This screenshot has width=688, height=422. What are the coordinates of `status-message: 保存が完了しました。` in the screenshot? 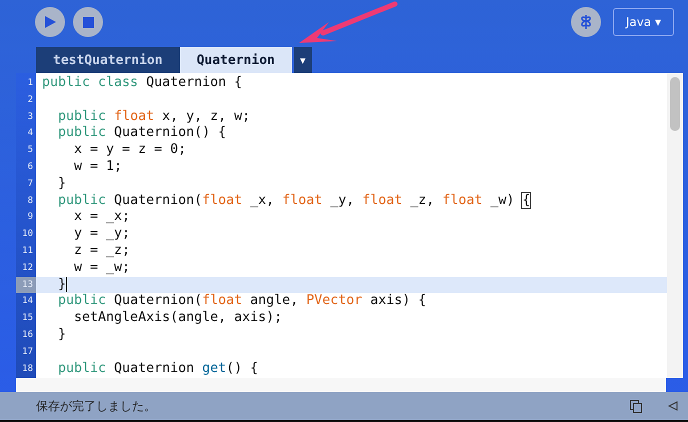 It's located at (96, 406).